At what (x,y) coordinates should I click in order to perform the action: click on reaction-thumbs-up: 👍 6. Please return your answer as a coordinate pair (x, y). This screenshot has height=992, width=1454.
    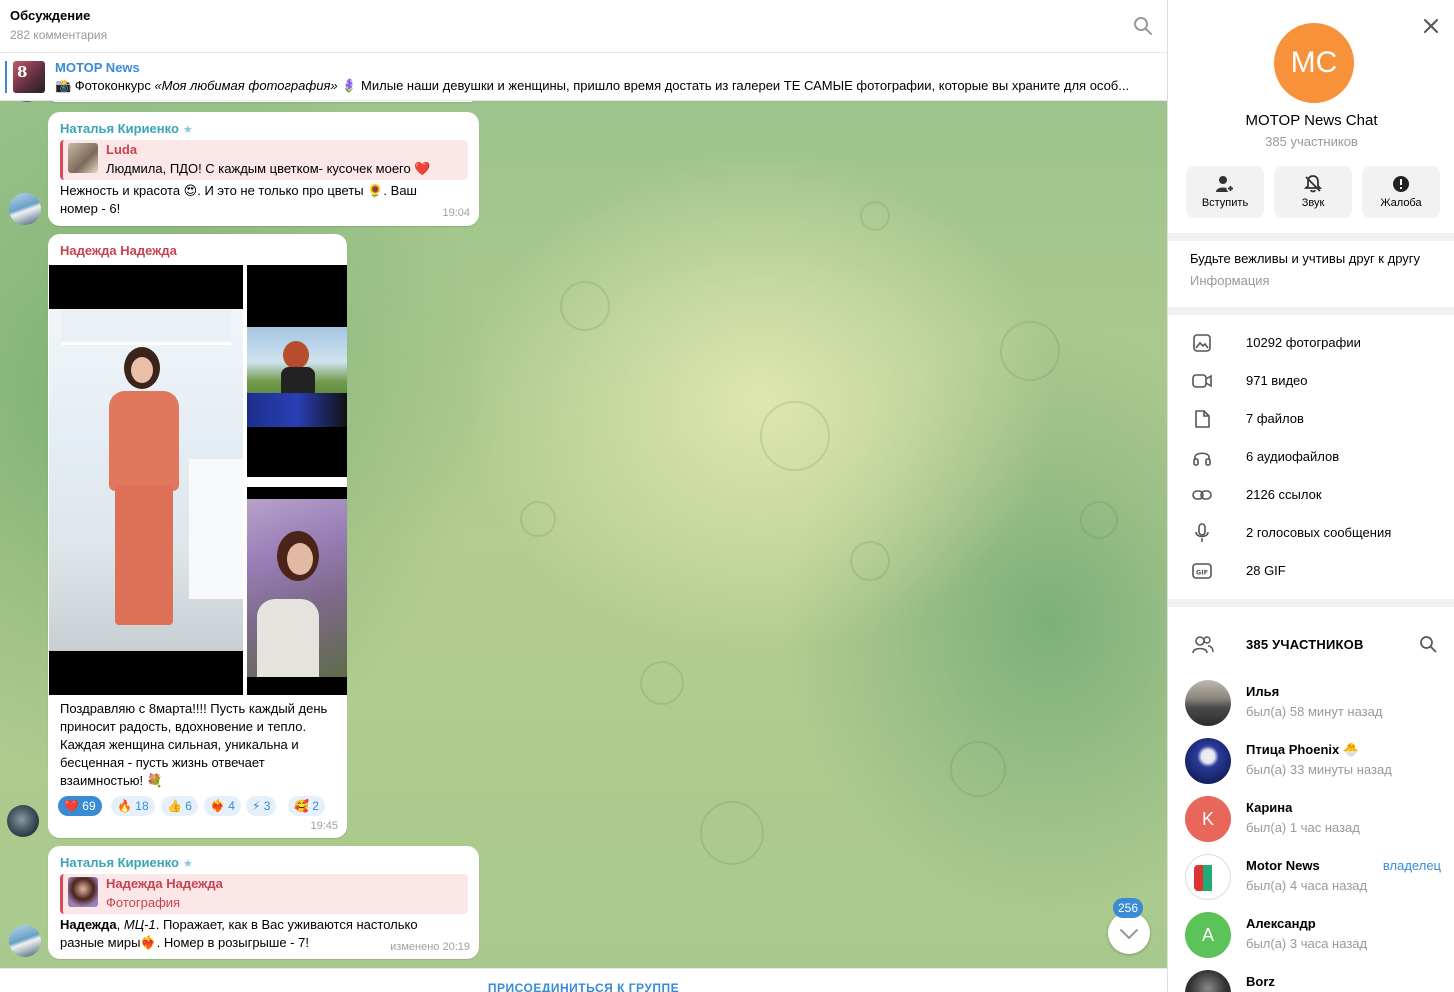
    Looking at the image, I should click on (179, 806).